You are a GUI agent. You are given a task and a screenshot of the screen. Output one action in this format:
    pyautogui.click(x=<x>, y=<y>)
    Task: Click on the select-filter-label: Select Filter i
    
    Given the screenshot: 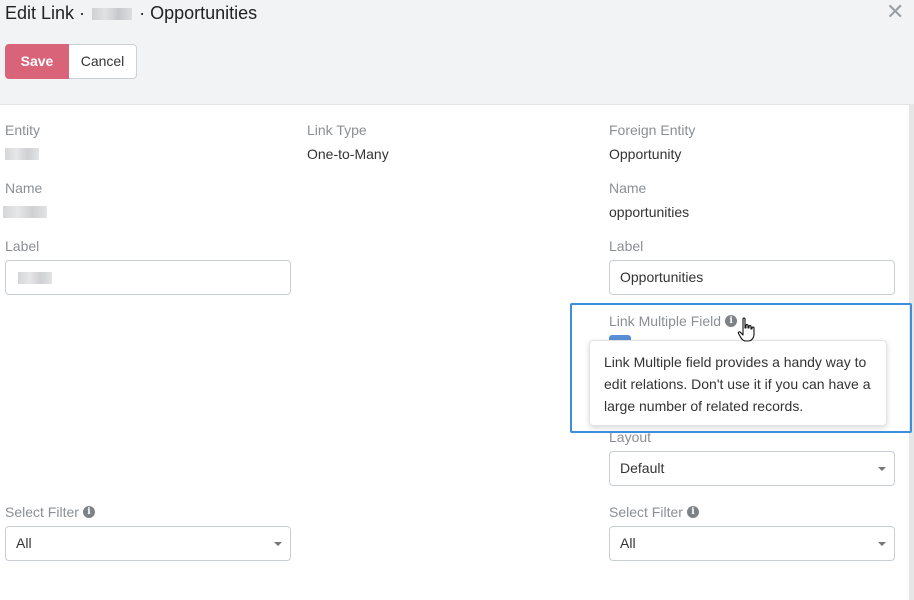 What is the action you would take?
    pyautogui.click(x=50, y=512)
    